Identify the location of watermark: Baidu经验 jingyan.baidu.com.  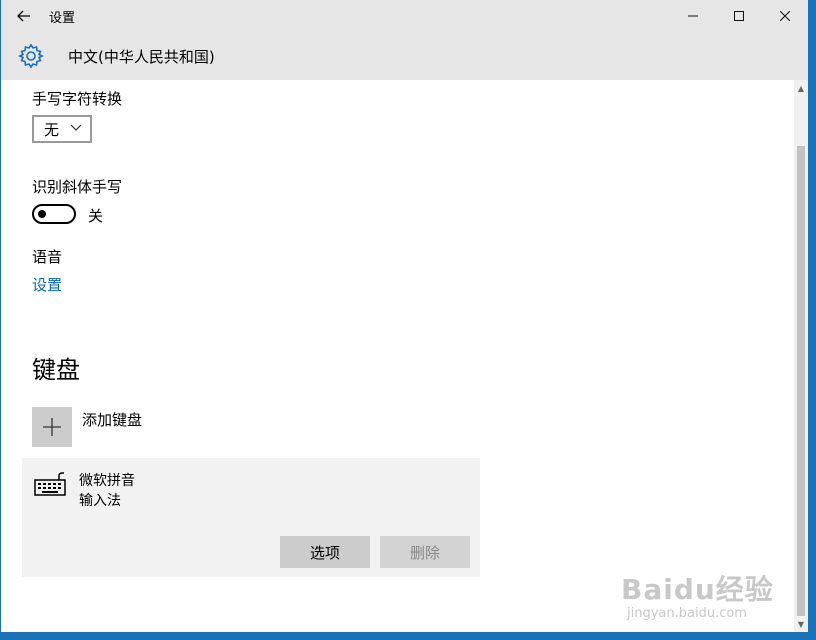
(697, 594).